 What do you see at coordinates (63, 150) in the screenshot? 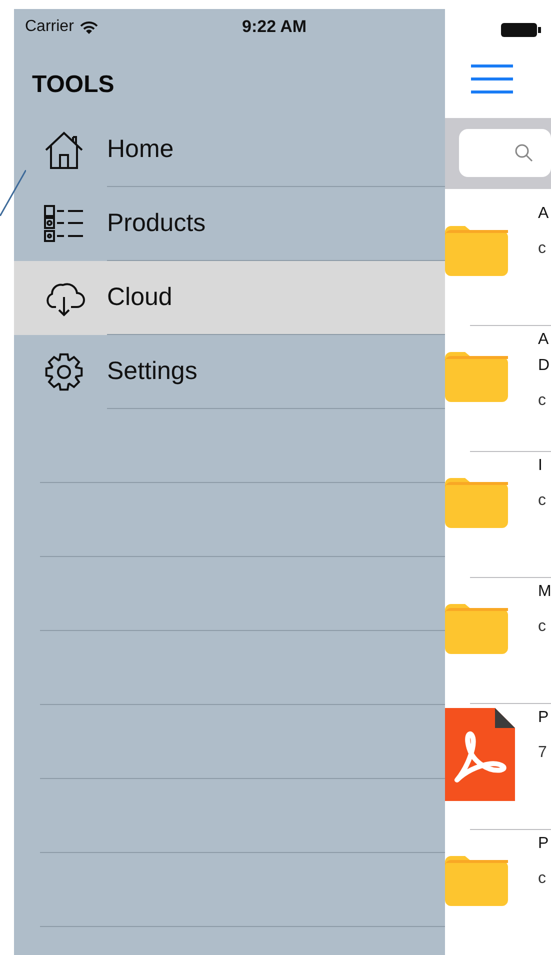
I see `home-icon` at bounding box center [63, 150].